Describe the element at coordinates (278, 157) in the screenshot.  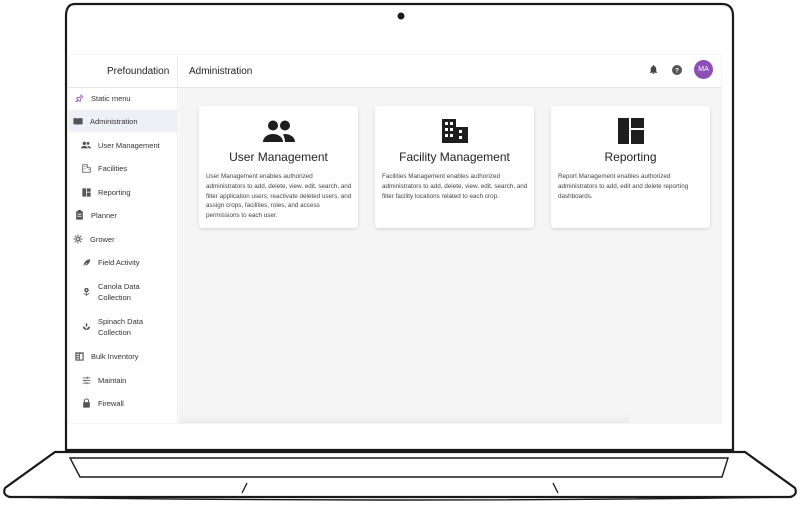
I see `card-title: User Management` at that location.